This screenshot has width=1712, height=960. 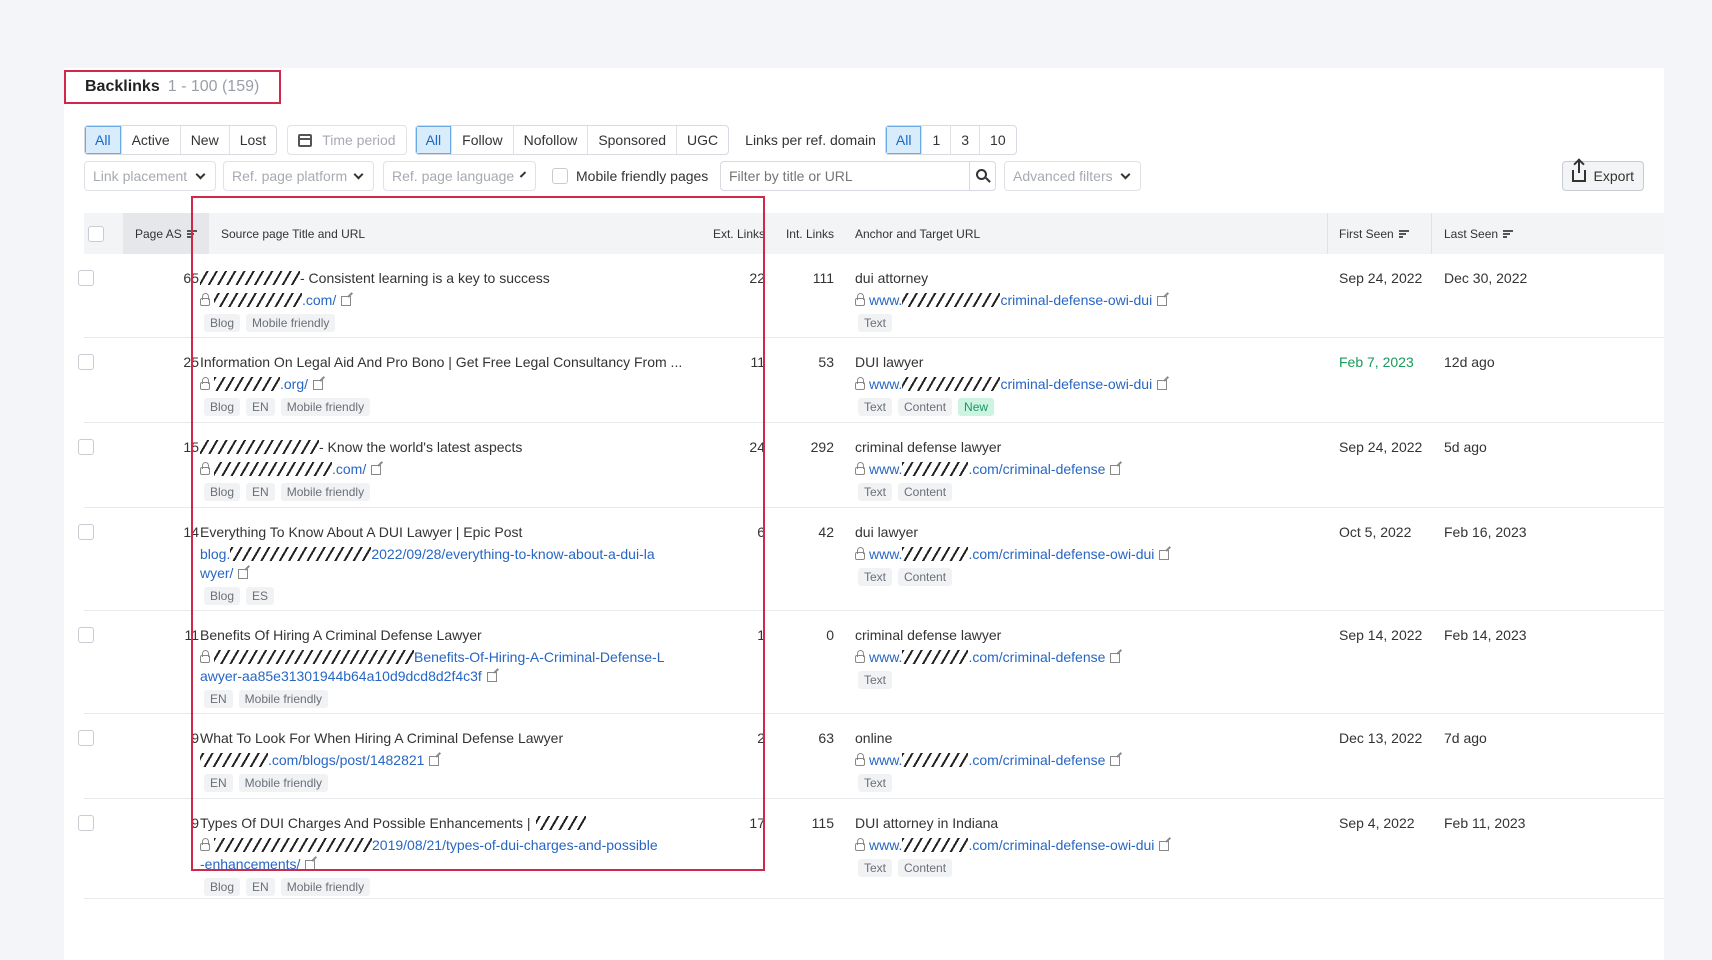 What do you see at coordinates (435, 384) in the screenshot?
I see `source-url: .org/` at bounding box center [435, 384].